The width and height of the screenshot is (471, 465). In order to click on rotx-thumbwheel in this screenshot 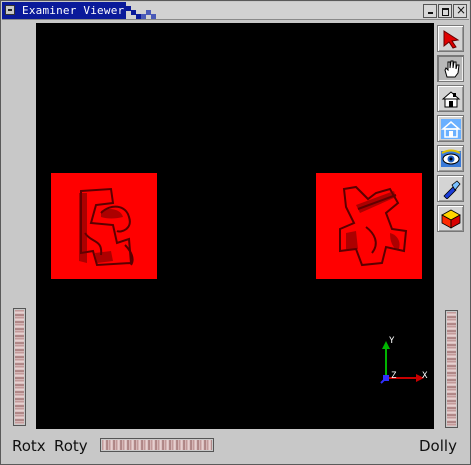, I will do `click(19, 367)`.